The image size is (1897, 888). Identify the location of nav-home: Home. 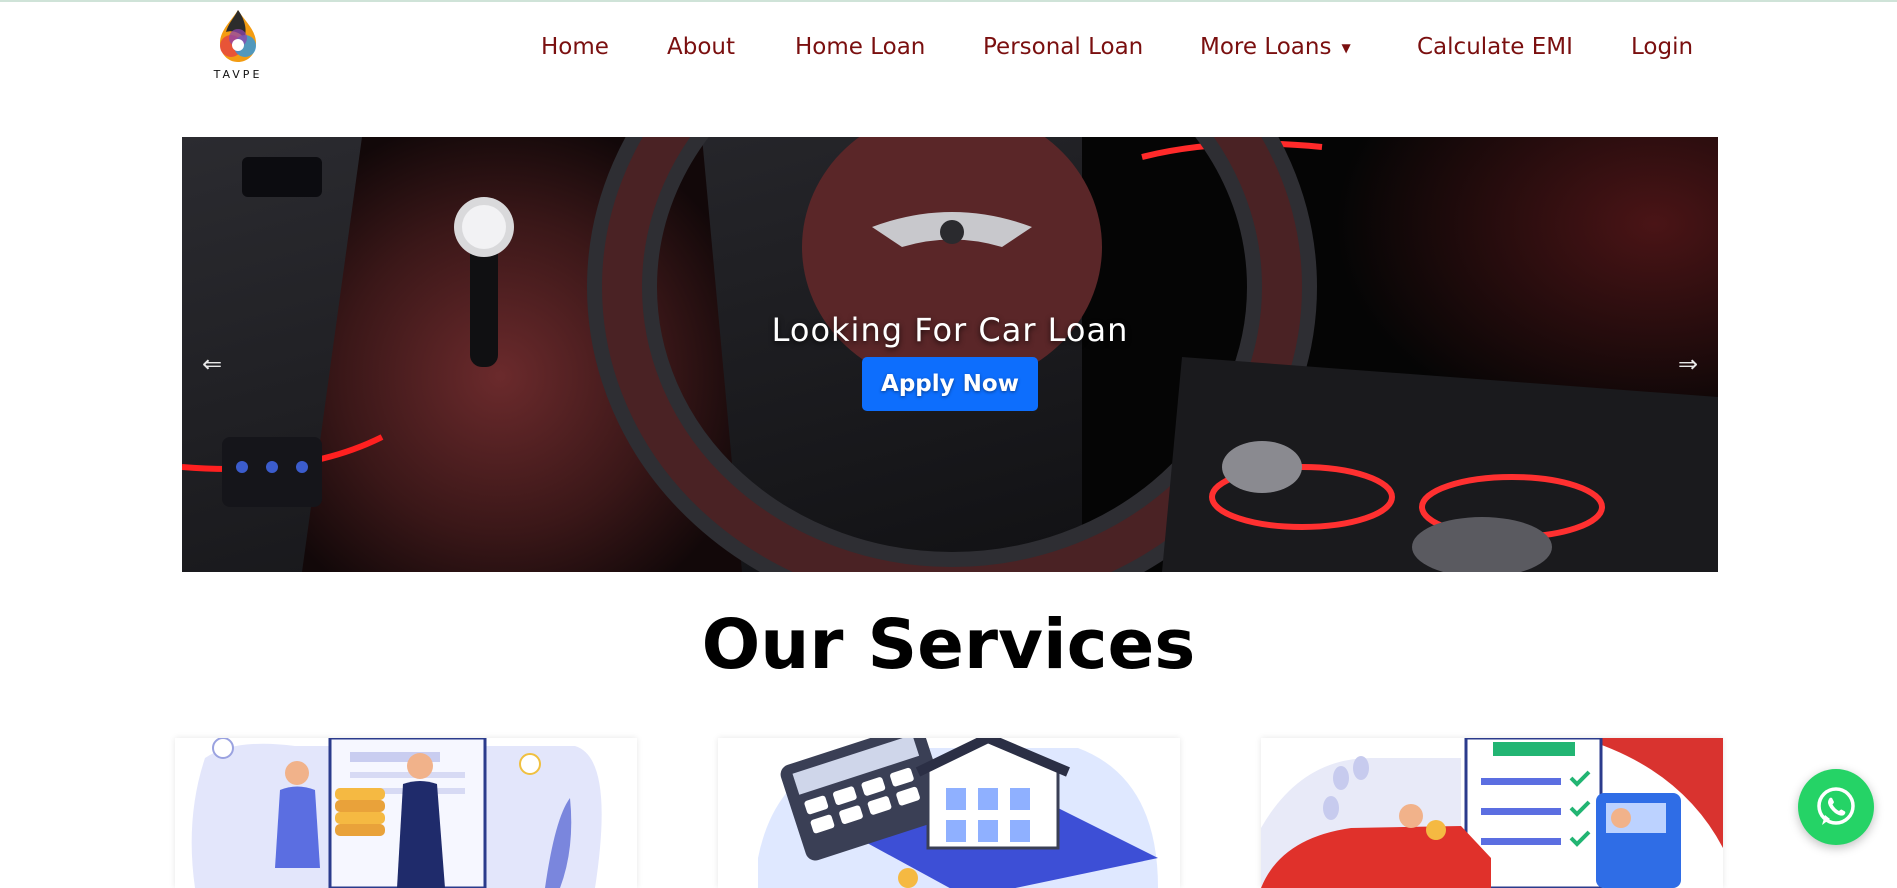
(575, 47).